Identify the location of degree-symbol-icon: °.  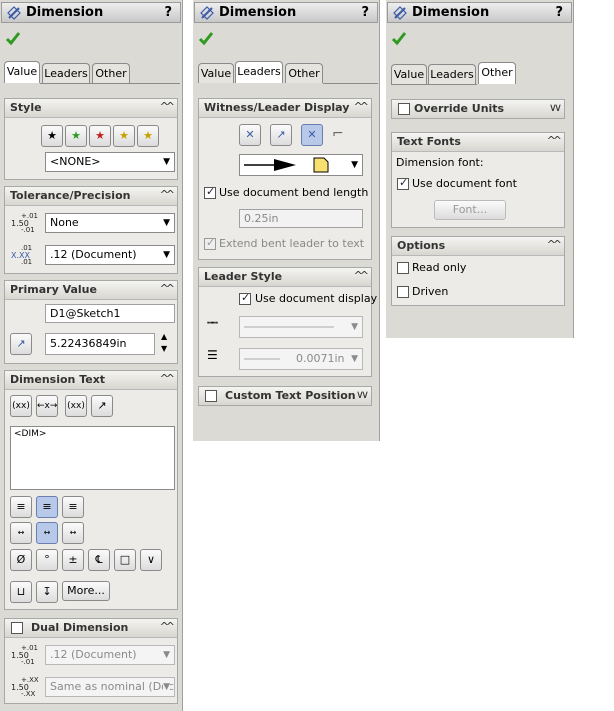
(47, 560).